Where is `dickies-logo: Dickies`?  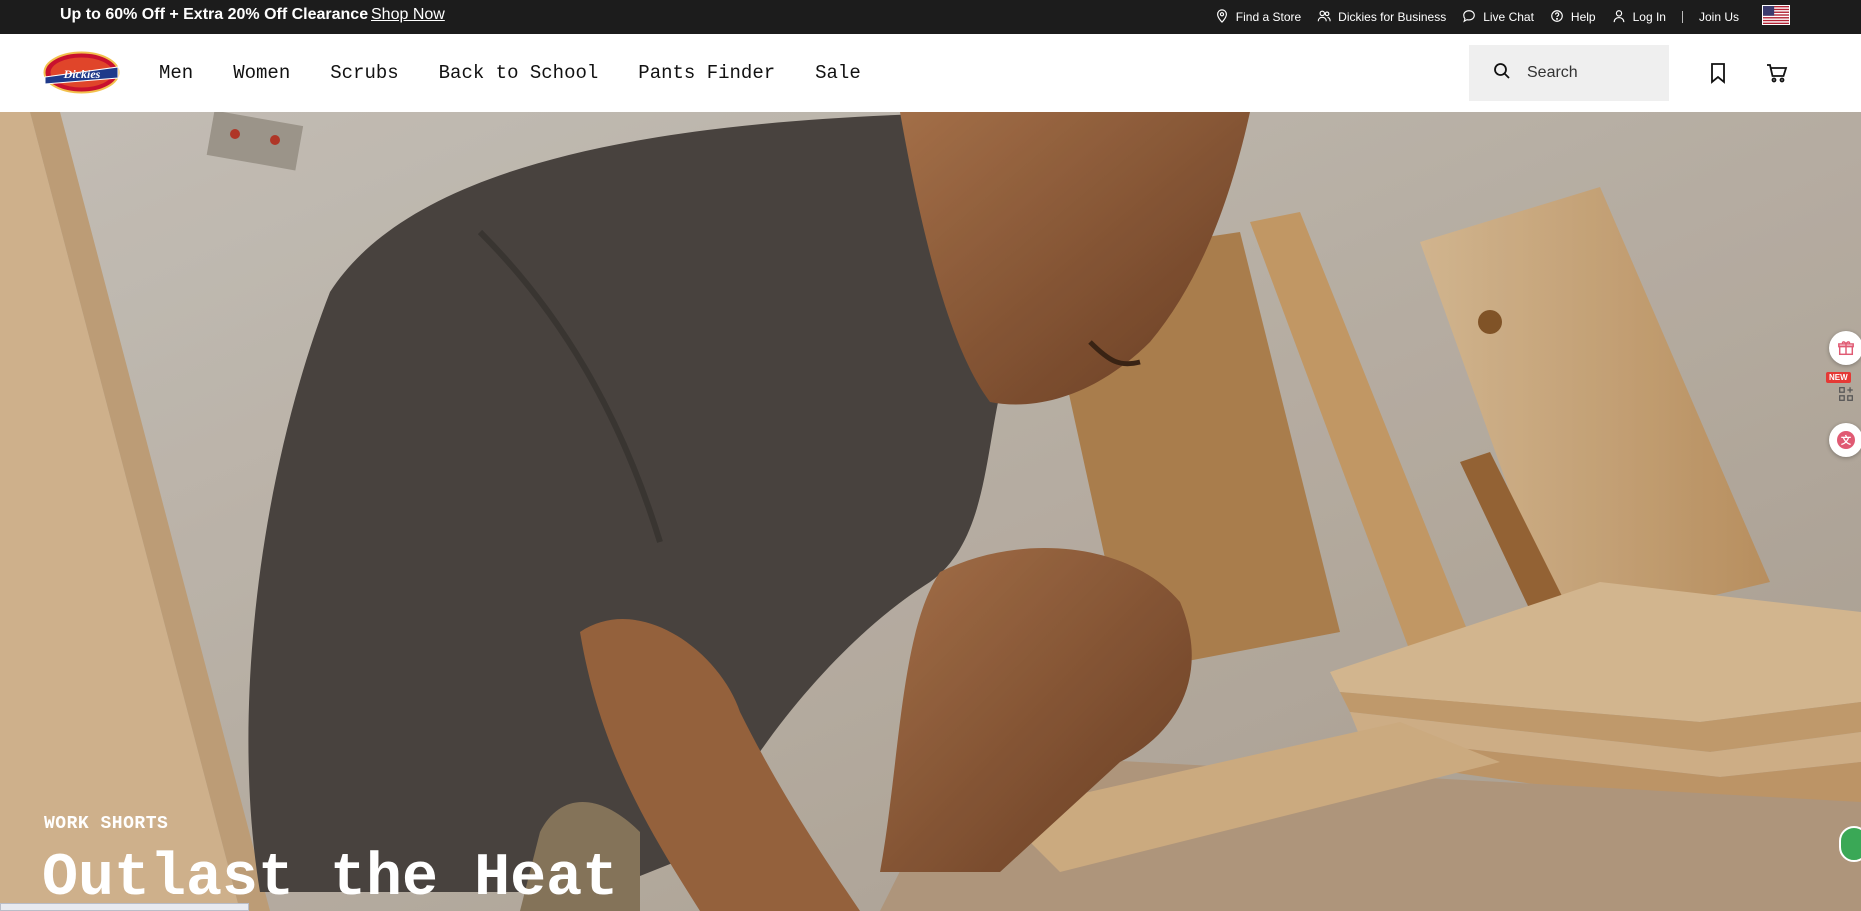 dickies-logo: Dickies is located at coordinates (81, 72).